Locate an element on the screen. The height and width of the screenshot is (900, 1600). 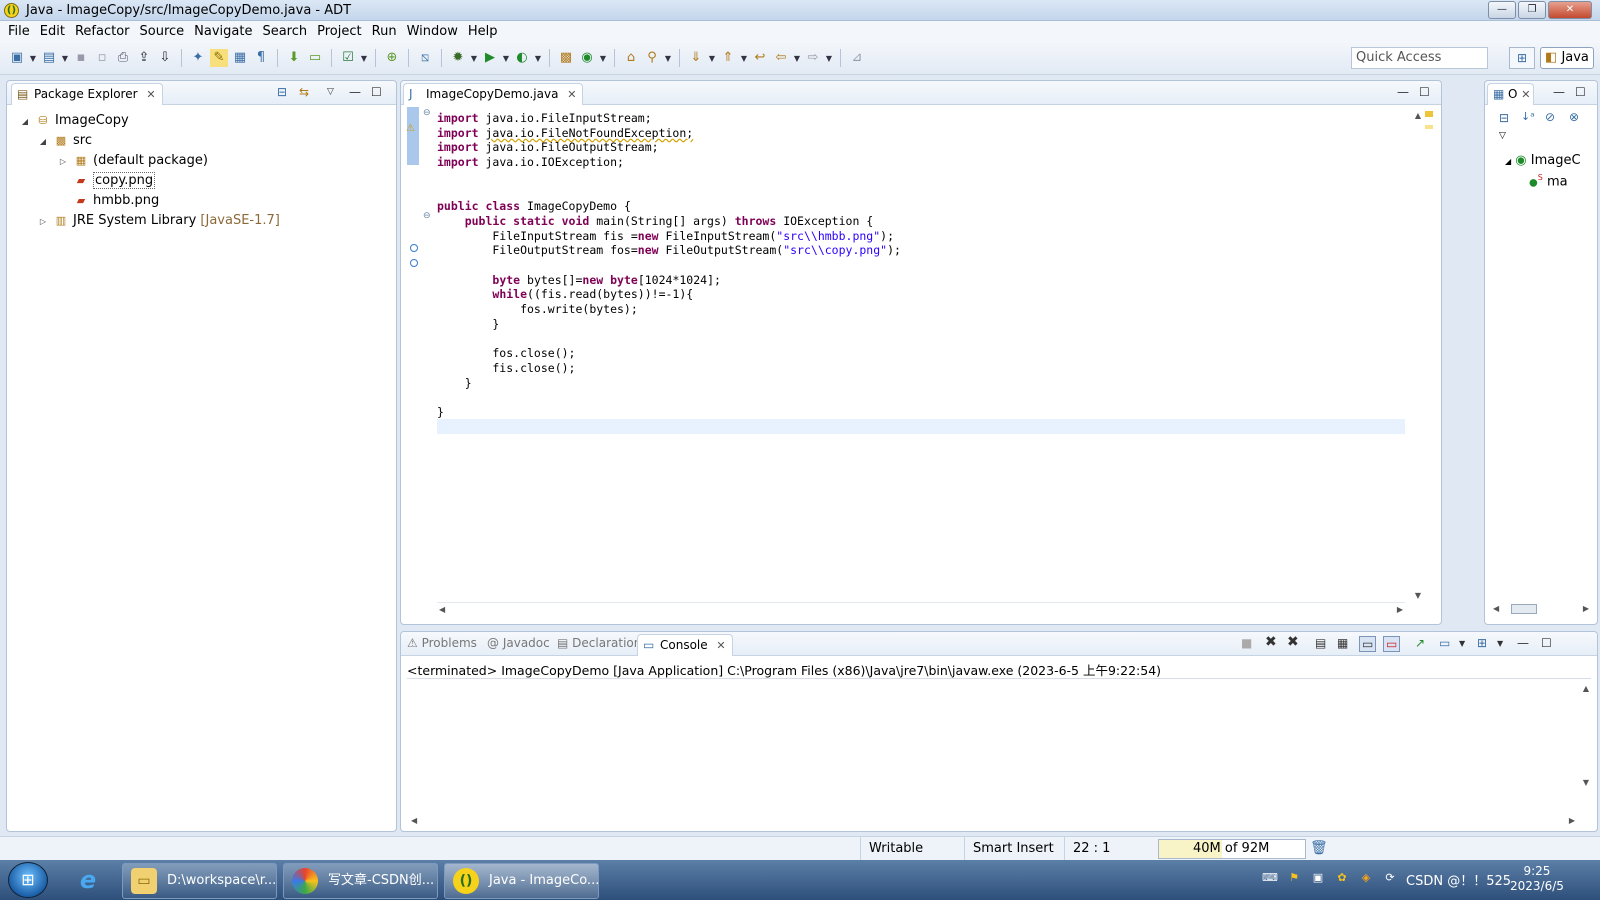
new-class-dropdown-icon: ▼ is located at coordinates (603, 58).